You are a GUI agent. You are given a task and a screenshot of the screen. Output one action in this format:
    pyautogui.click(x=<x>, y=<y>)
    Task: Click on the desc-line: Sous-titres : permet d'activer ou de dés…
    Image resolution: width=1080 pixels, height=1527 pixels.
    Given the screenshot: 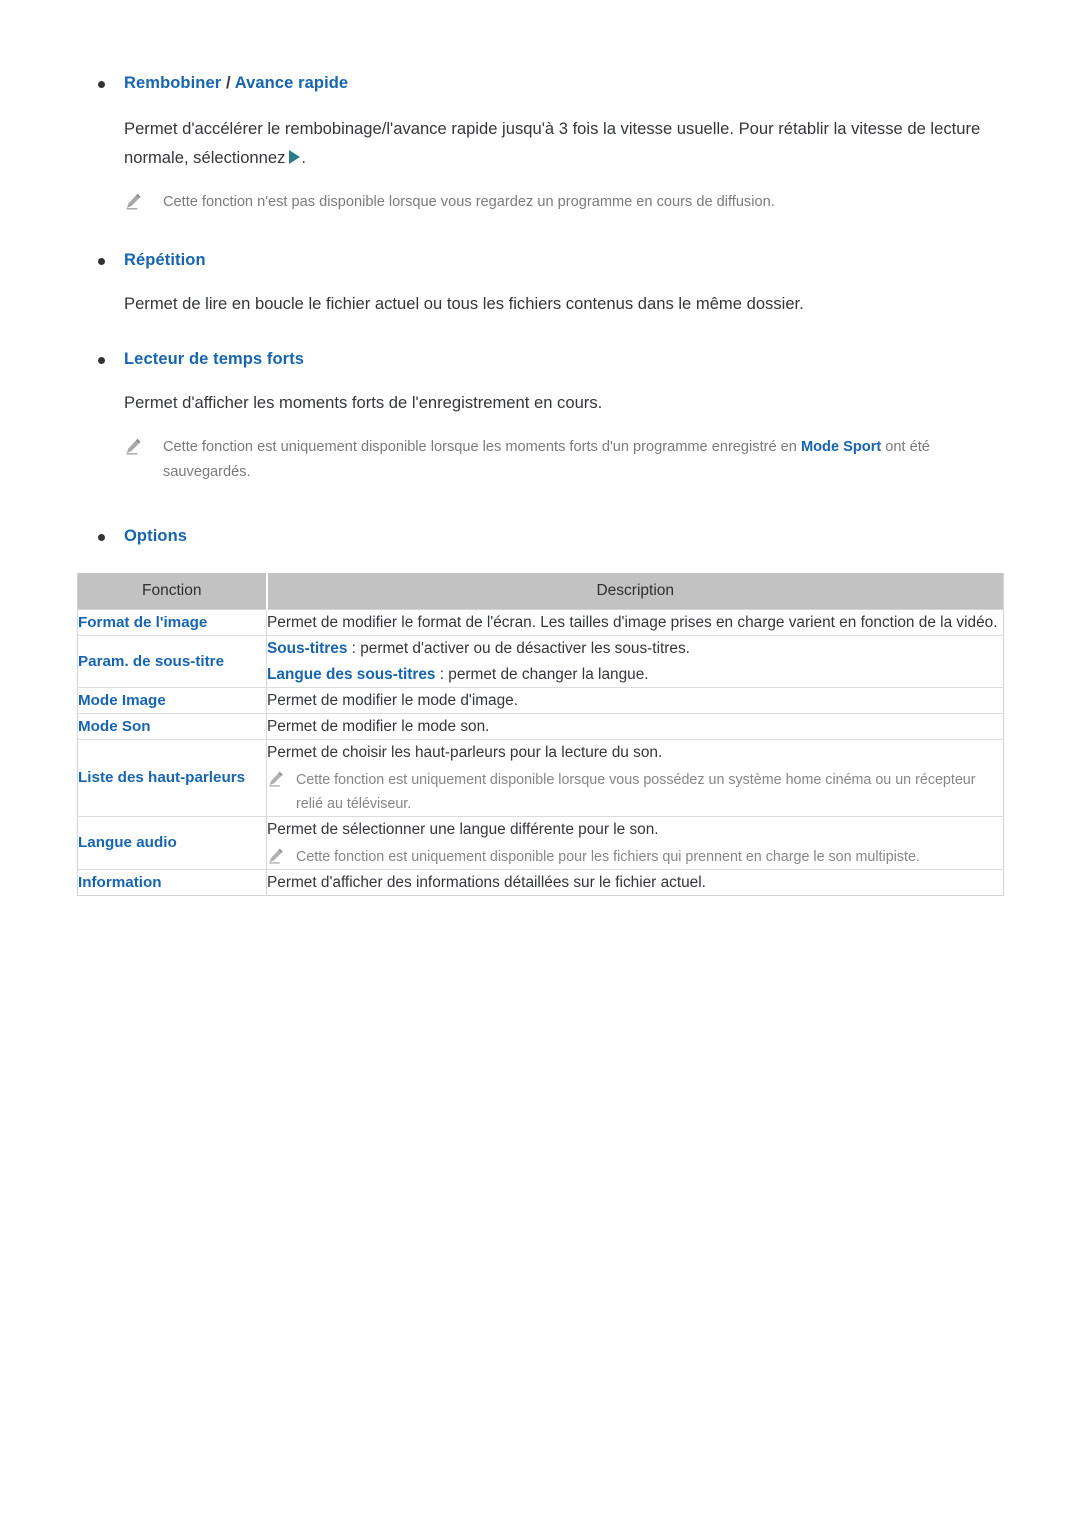 What is the action you would take?
    pyautogui.click(x=635, y=648)
    